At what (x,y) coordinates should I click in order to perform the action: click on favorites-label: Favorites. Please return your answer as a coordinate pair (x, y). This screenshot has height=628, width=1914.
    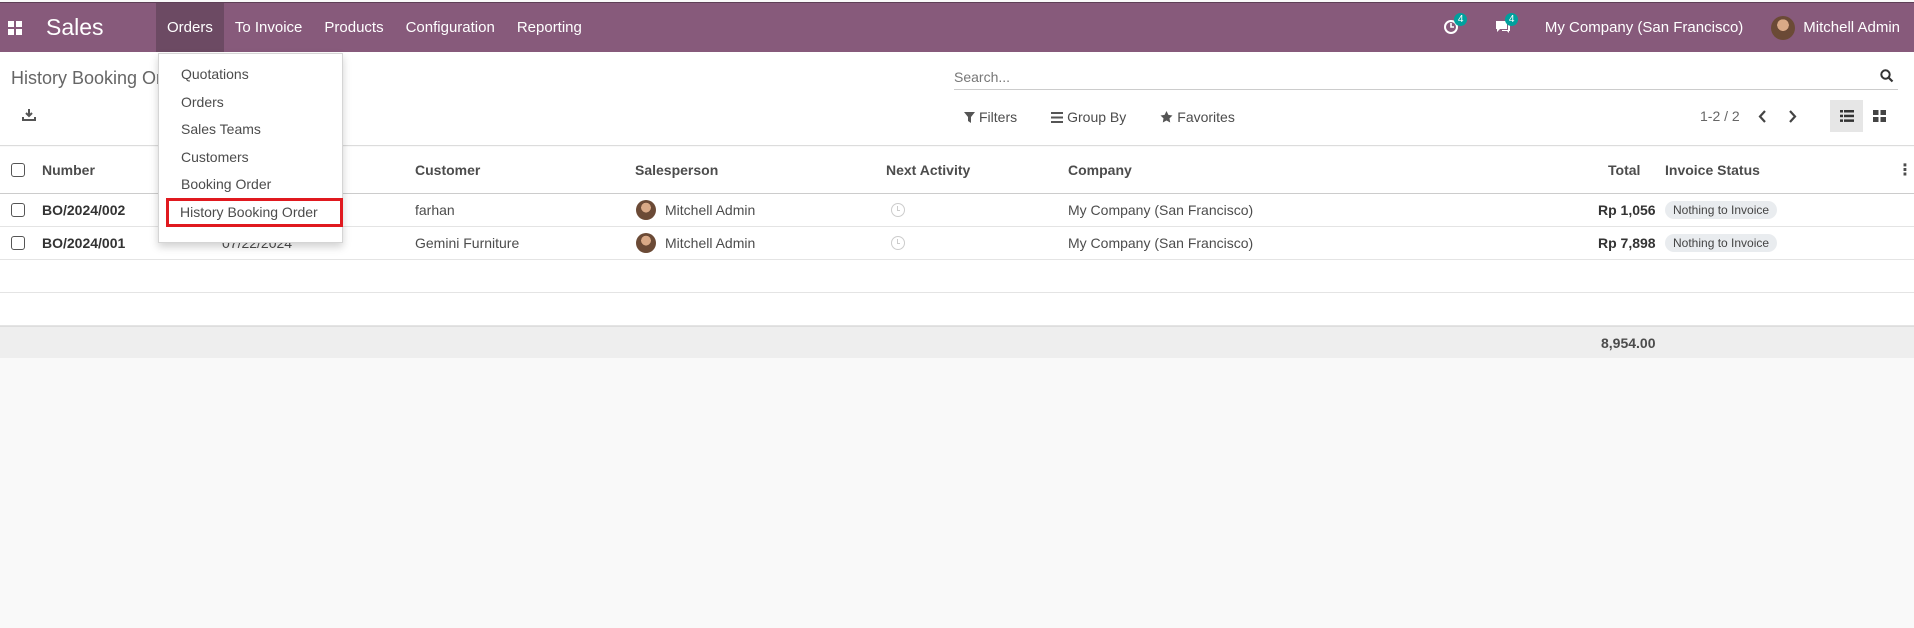
    Looking at the image, I should click on (1206, 117).